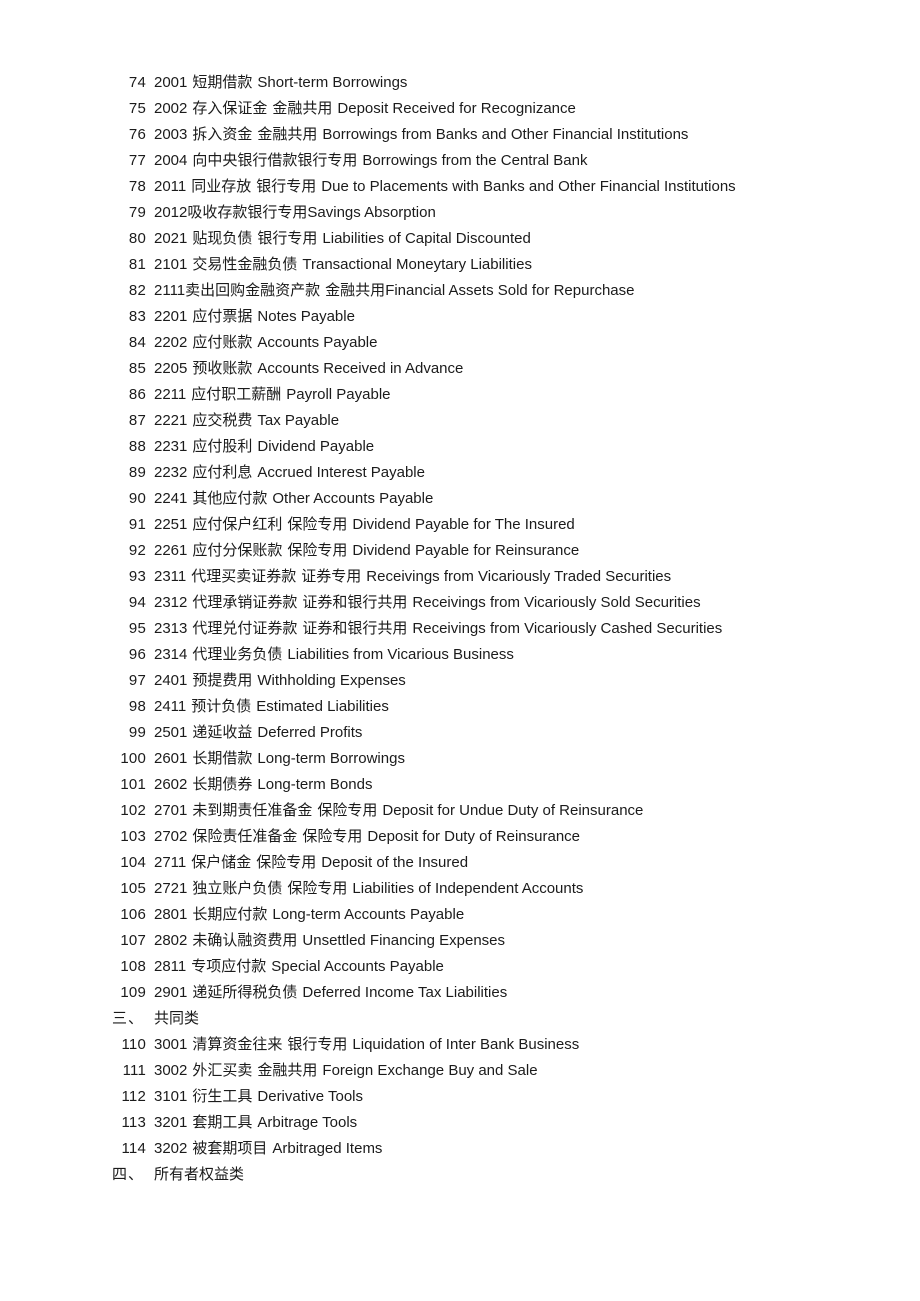  What do you see at coordinates (171, 264) in the screenshot?
I see `account-code: 2101` at bounding box center [171, 264].